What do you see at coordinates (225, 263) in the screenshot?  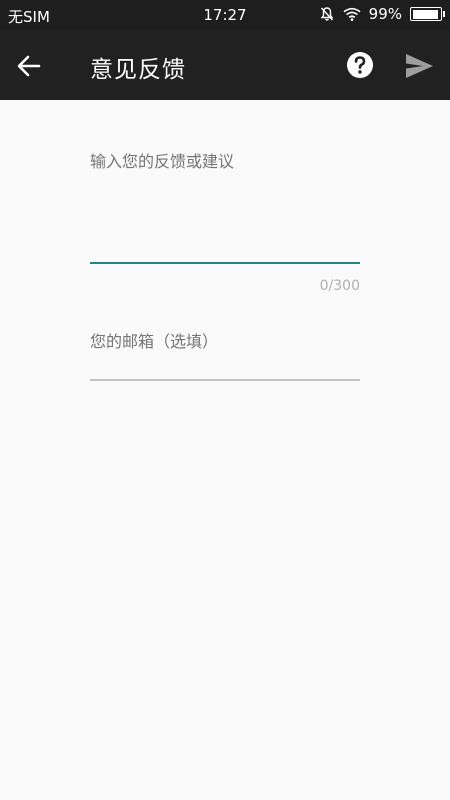 I see `feedback-input-underline` at bounding box center [225, 263].